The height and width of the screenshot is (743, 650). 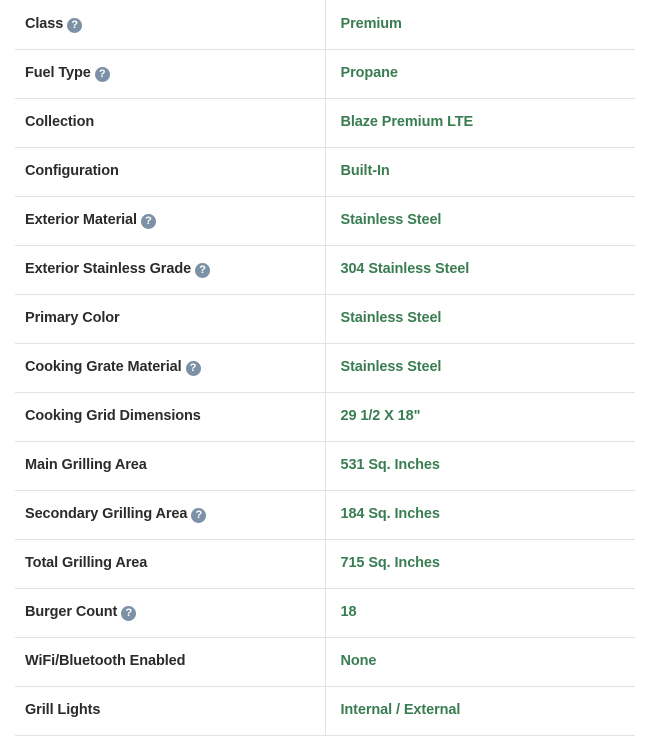 I want to click on spec-label-text: Main Grilling Area, so click(x=86, y=465).